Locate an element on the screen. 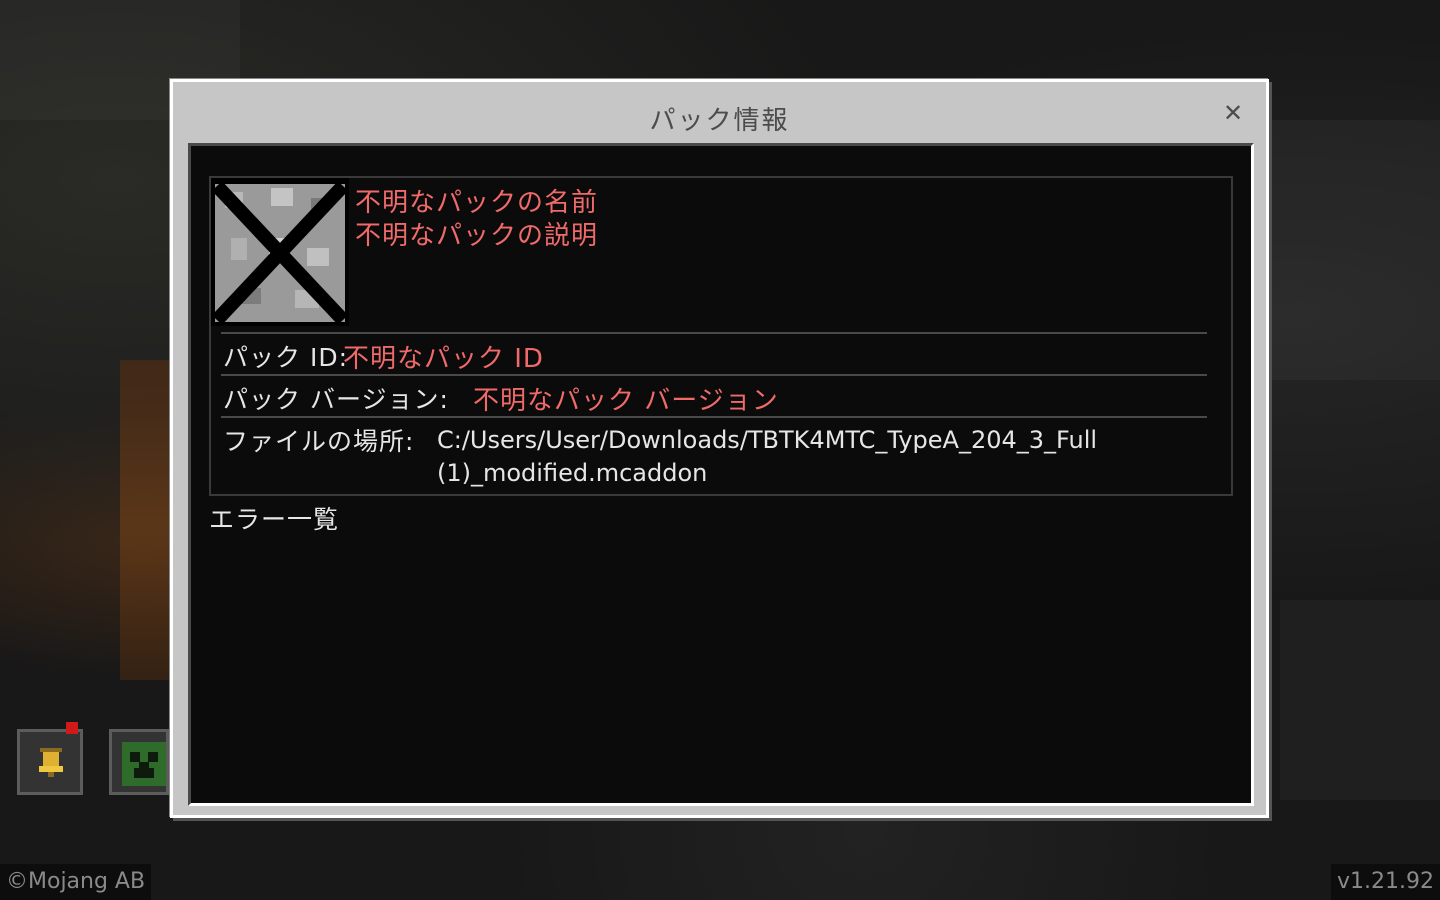 The image size is (1440, 900). profile-button is located at coordinates (139, 762).